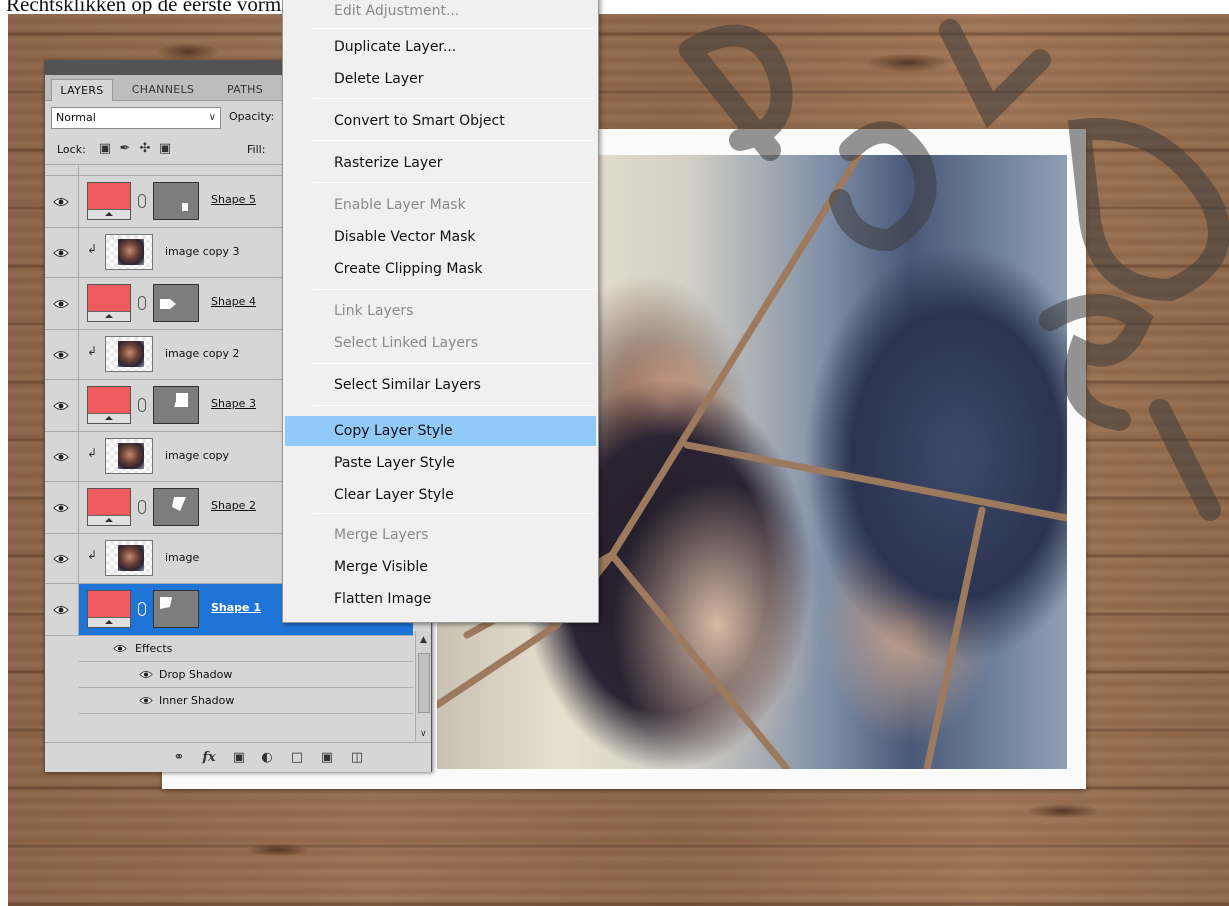 The image size is (1229, 906). I want to click on menu-item-disable-vector-mask: Disable Vector Mask, so click(440, 237).